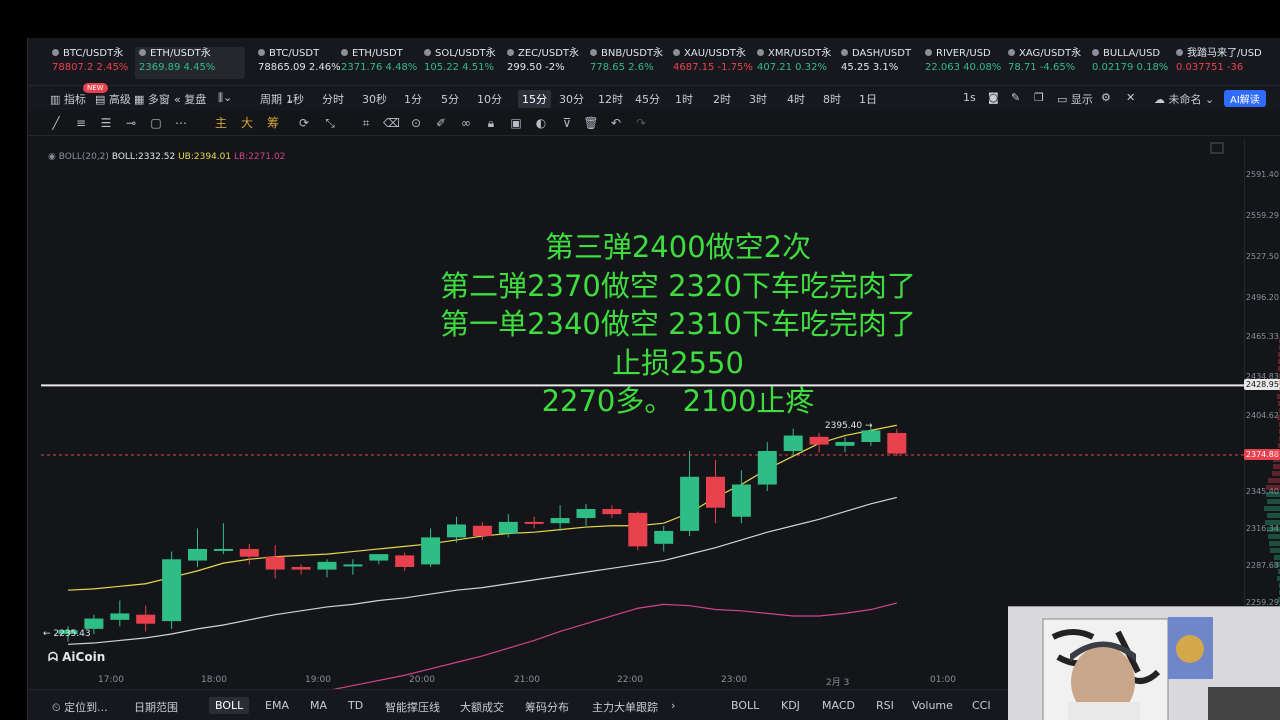 This screenshot has width=1280, height=720. Describe the element at coordinates (379, 63) in the screenshot. I see `ticker-tab: ETH/USDT 2371.76 4.48%` at that location.